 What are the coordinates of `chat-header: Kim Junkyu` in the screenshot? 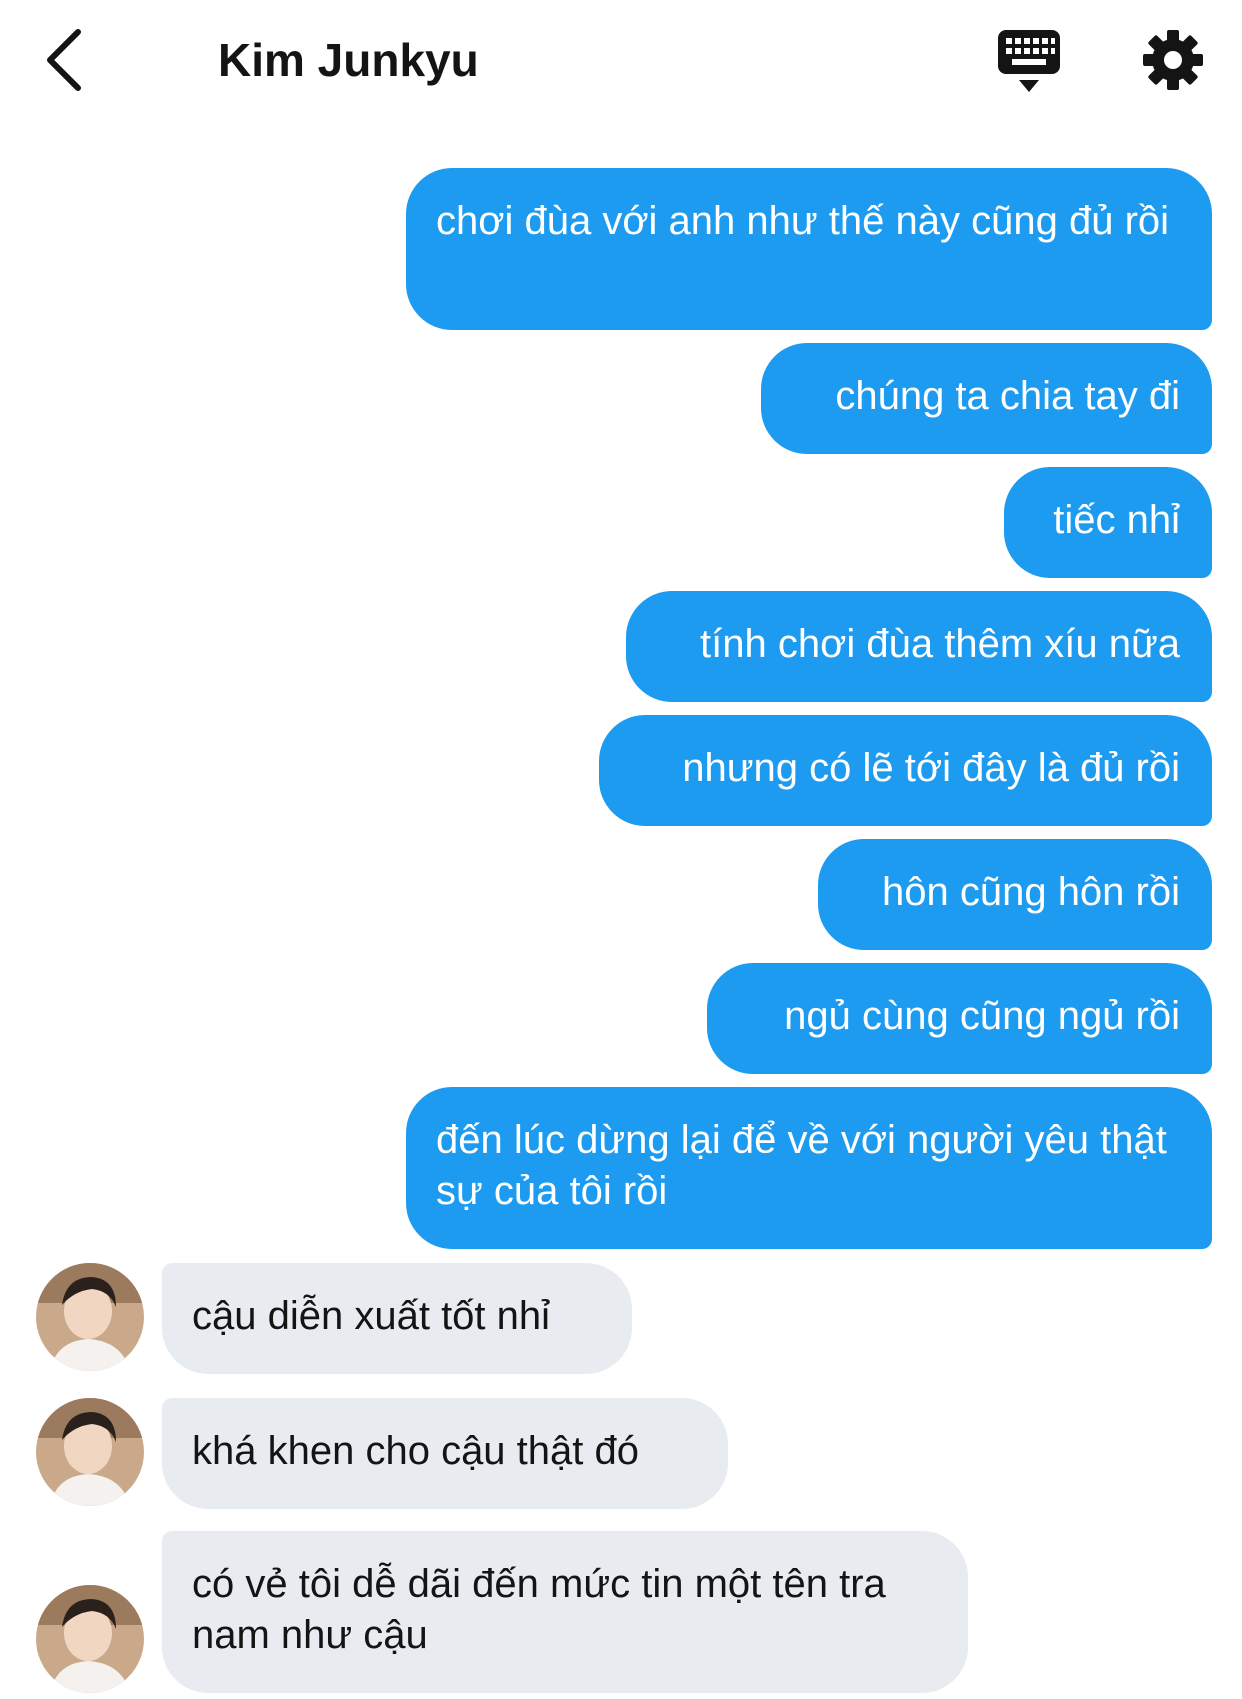 It's located at (621, 60).